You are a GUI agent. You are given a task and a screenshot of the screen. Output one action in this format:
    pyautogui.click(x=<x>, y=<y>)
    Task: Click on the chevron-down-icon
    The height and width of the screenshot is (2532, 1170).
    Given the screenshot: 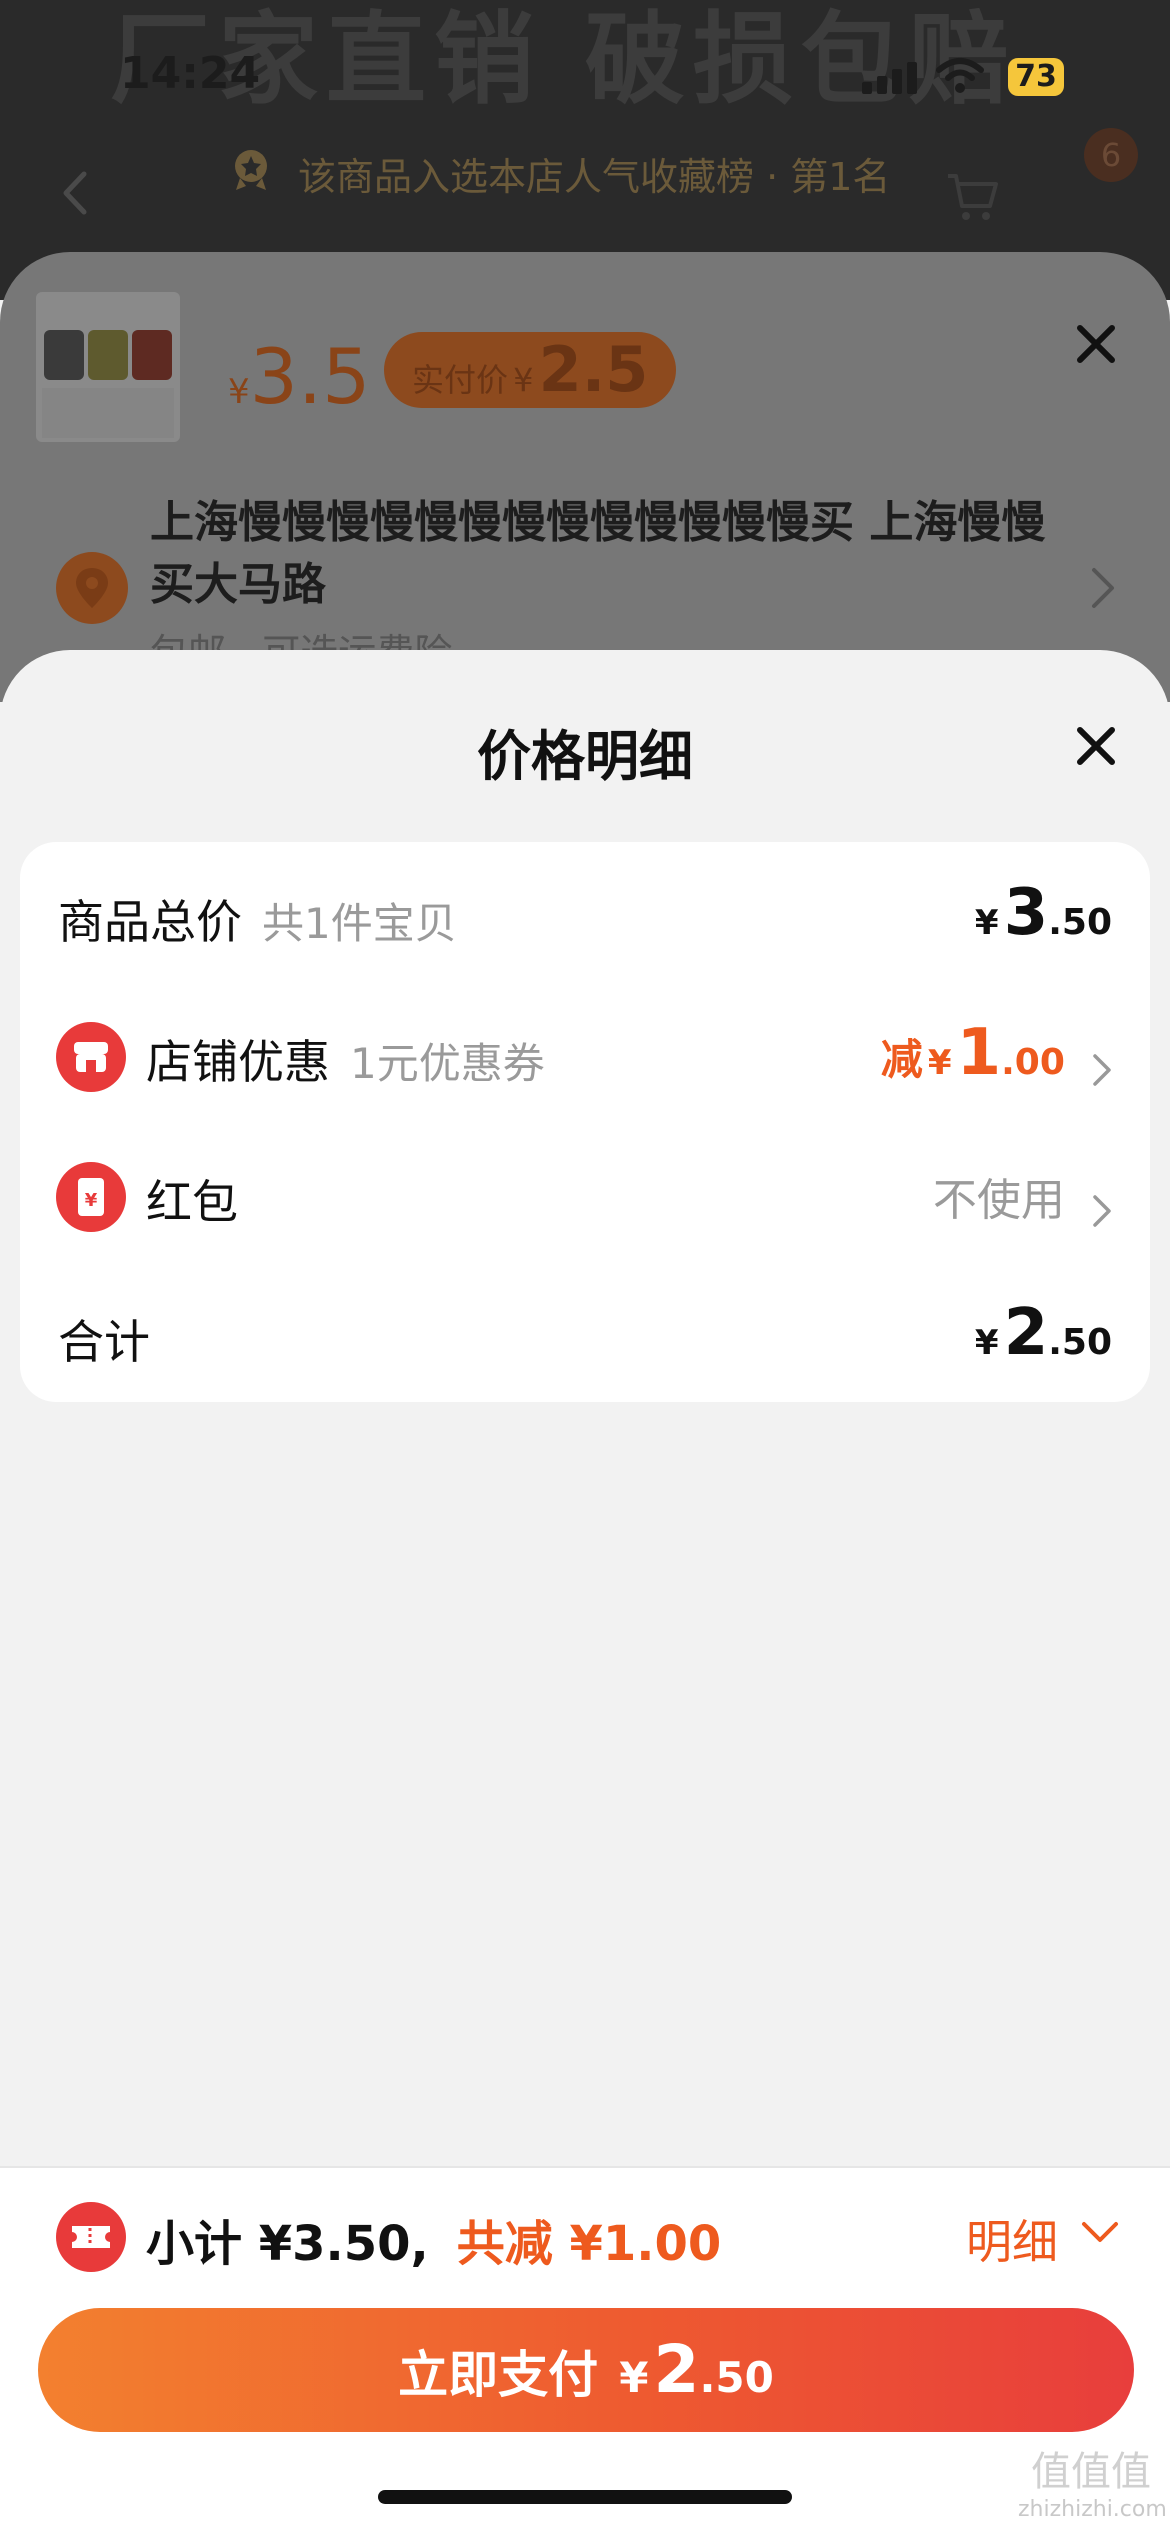 What is the action you would take?
    pyautogui.click(x=1100, y=2233)
    